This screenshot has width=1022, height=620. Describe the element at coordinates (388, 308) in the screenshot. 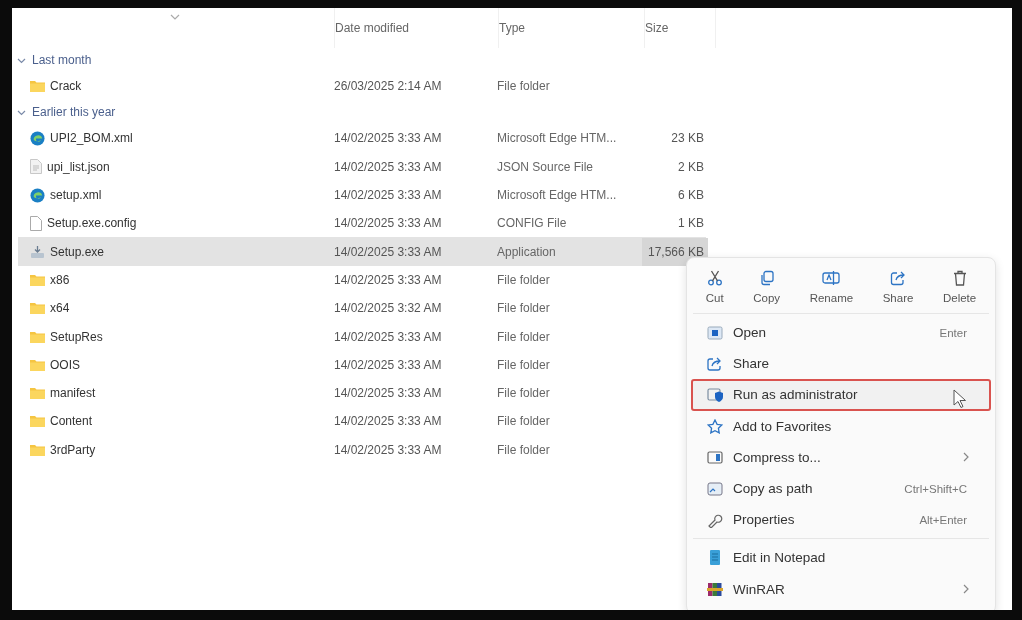

I see `date-cell-text: 14/02/2025 3:32 AM` at that location.